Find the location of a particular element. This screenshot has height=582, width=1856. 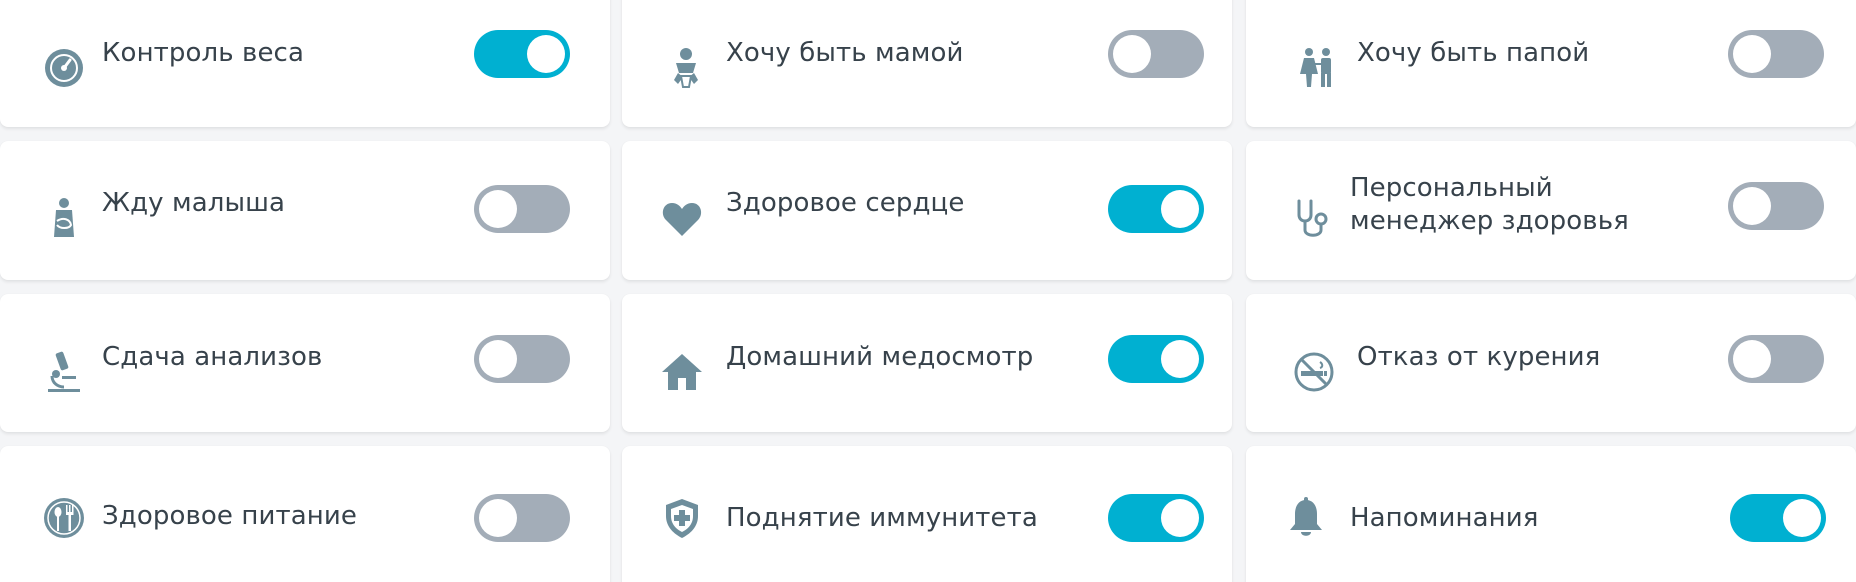

bell-icon is located at coordinates (1306, 518).